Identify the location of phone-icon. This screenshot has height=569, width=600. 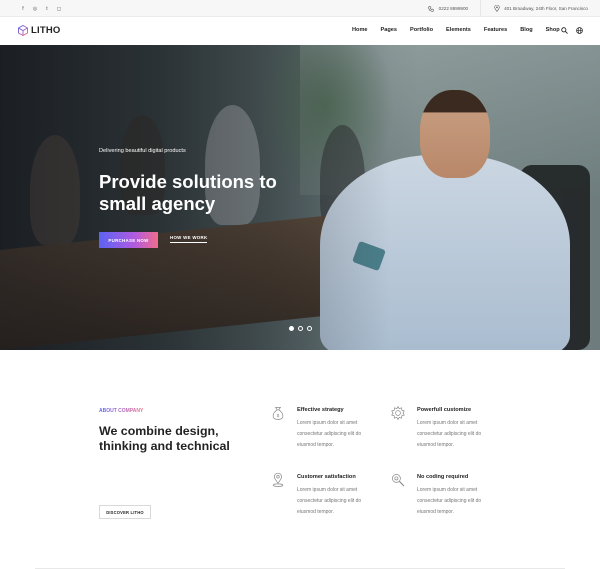
(431, 8).